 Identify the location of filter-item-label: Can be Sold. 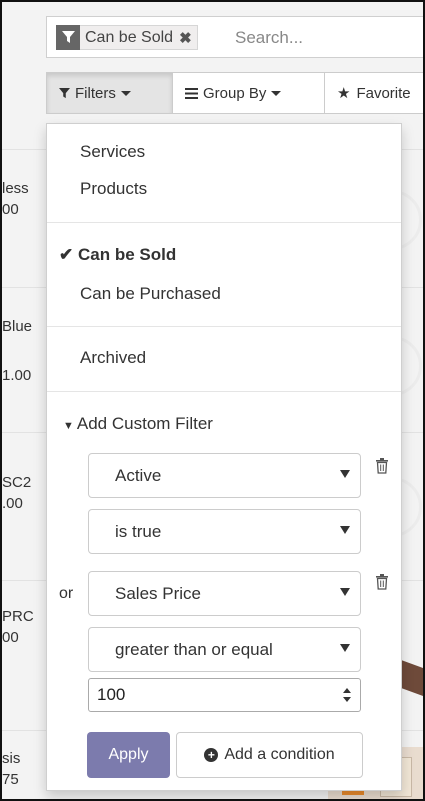
(127, 254).